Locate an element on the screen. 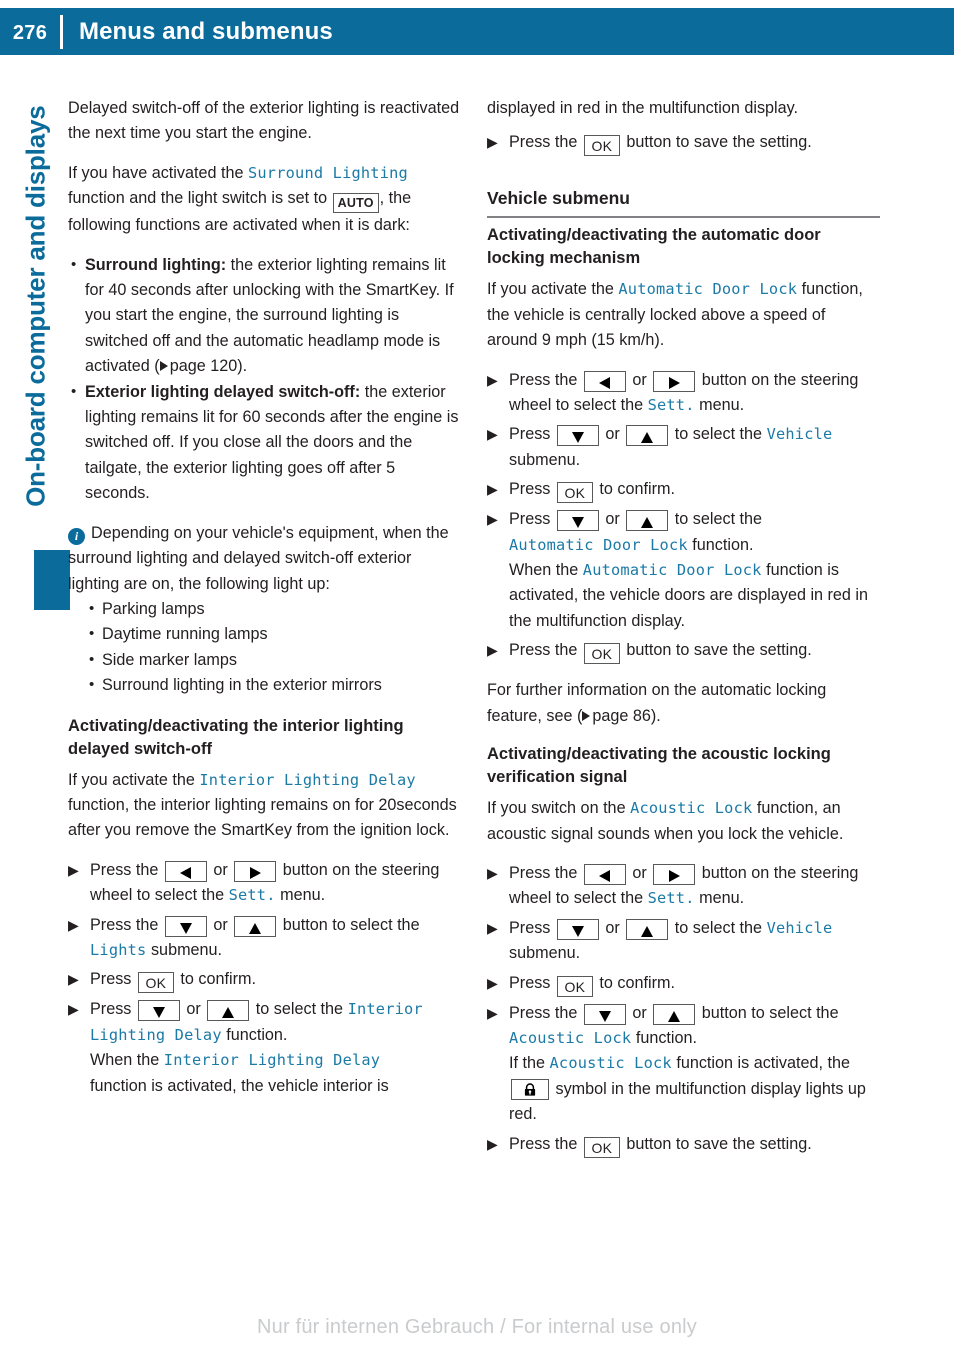  chapter-tab-marker is located at coordinates (52, 580).